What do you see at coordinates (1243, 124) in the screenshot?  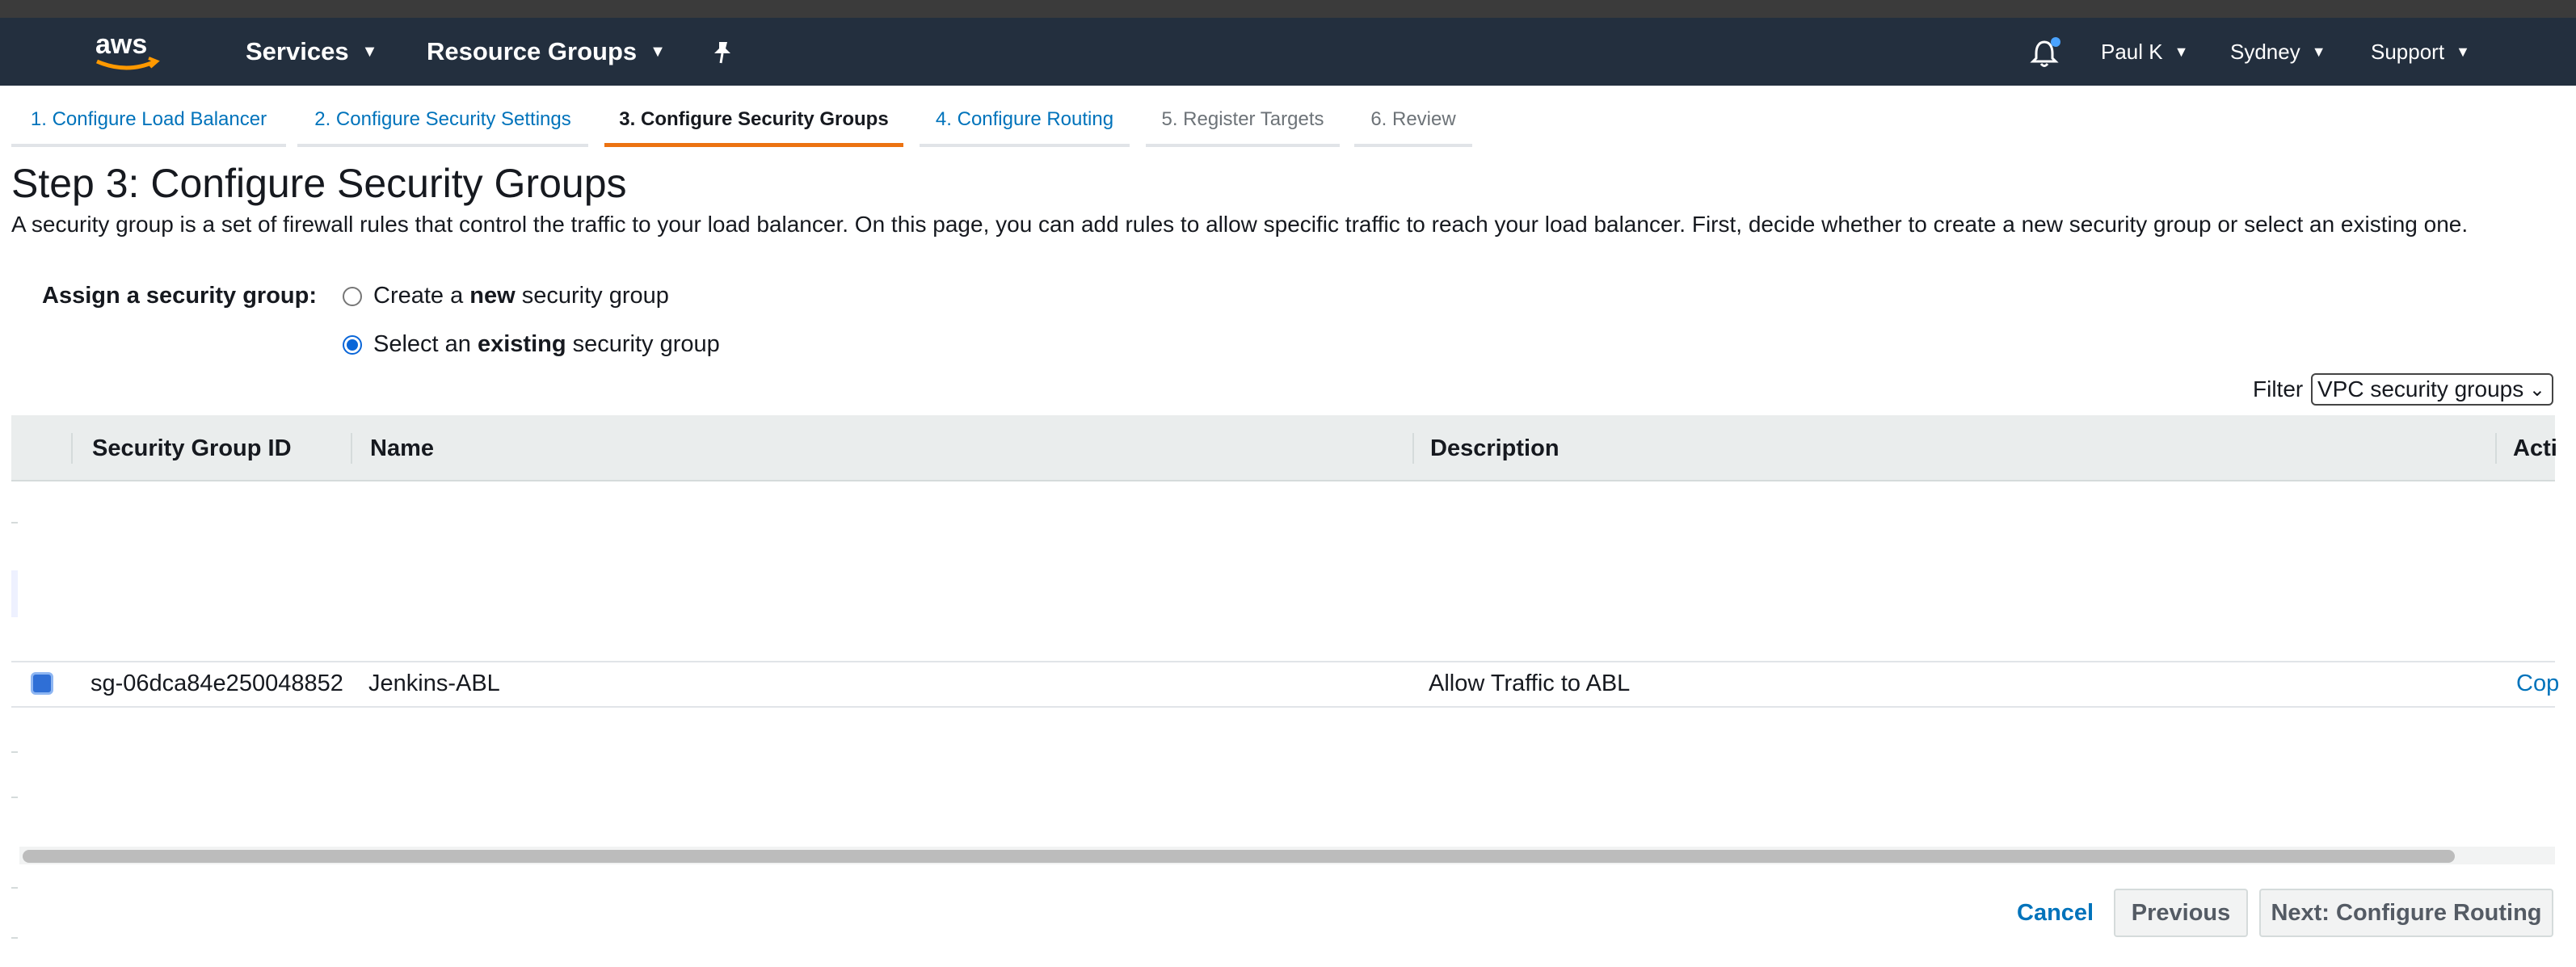 I see `tab-register-targets: 5. Register Targets` at bounding box center [1243, 124].